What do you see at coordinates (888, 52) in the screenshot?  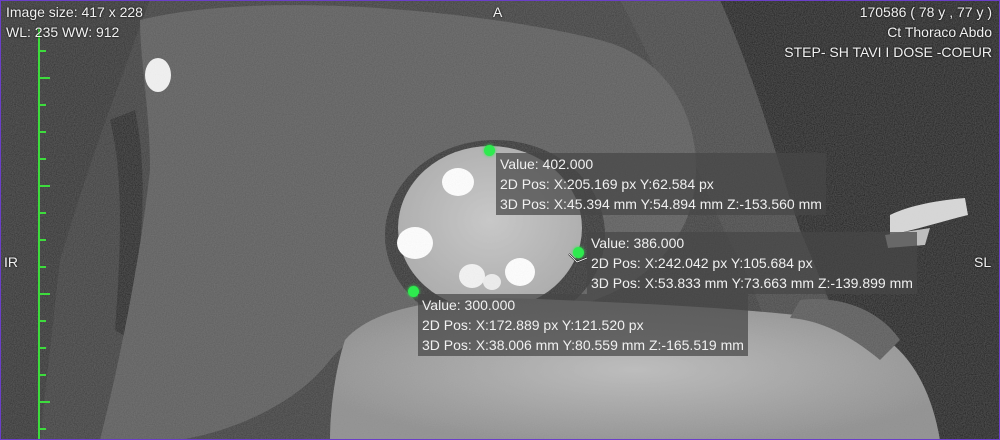 I see `series-description-label: STEP- SH TAVI I DOSE -COEUR` at bounding box center [888, 52].